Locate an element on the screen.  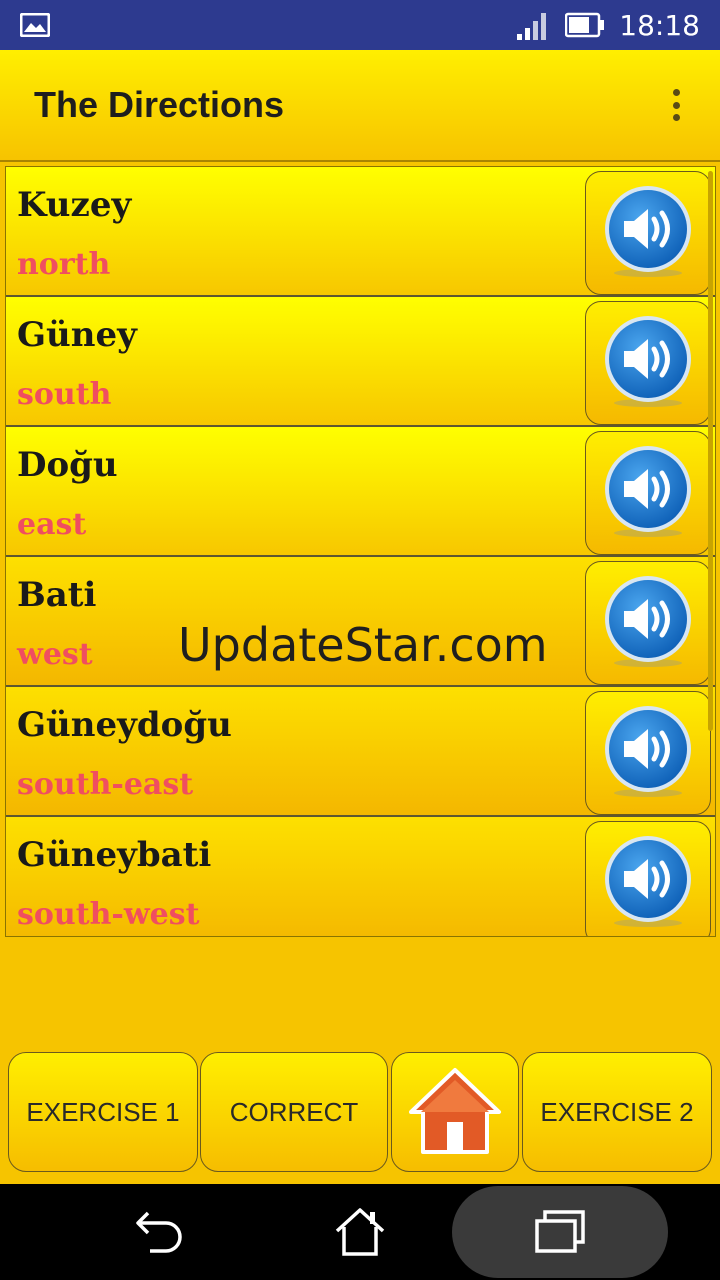
list-item: Güneydoğu south-east is located at coordinates (360, 752).